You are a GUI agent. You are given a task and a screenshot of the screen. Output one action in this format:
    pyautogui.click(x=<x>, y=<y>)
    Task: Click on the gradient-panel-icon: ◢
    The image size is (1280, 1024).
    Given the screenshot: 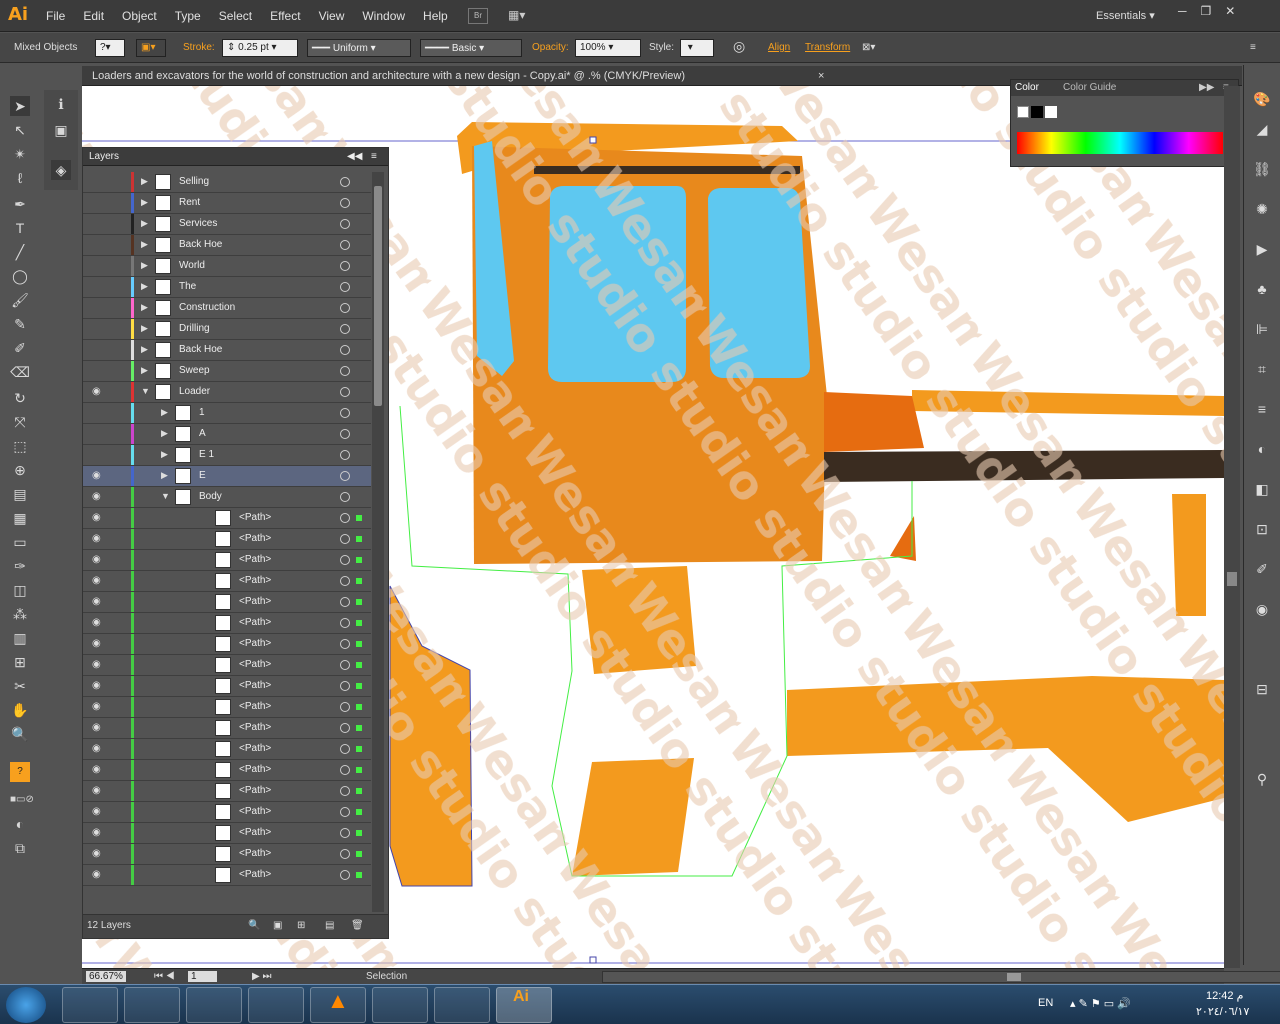 What is the action you would take?
    pyautogui.click(x=1262, y=131)
    